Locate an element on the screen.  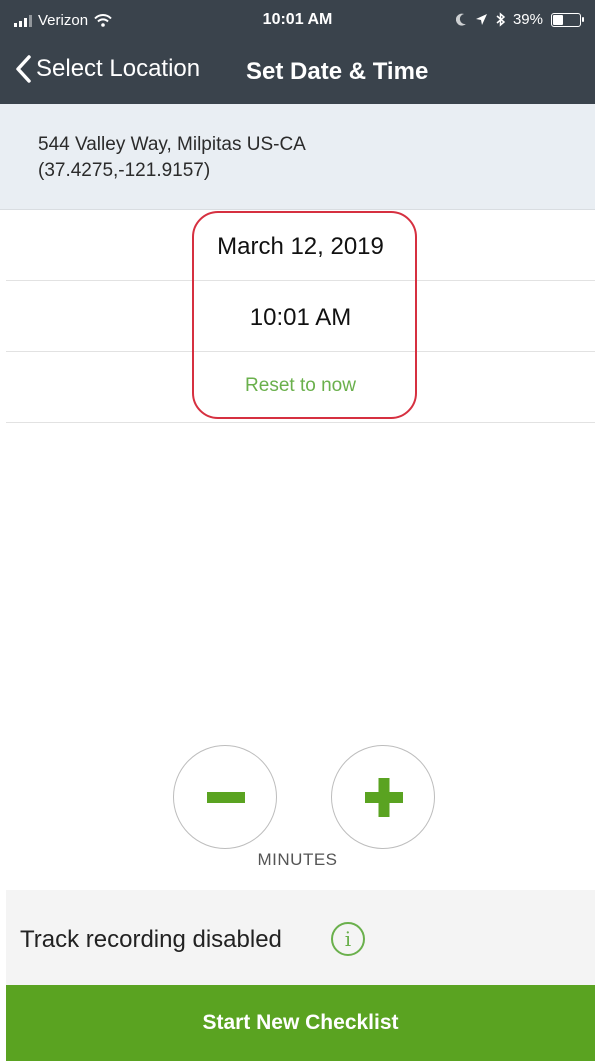
nav-bar: Select Location Set Date & Time is located at coordinates (297, 73).